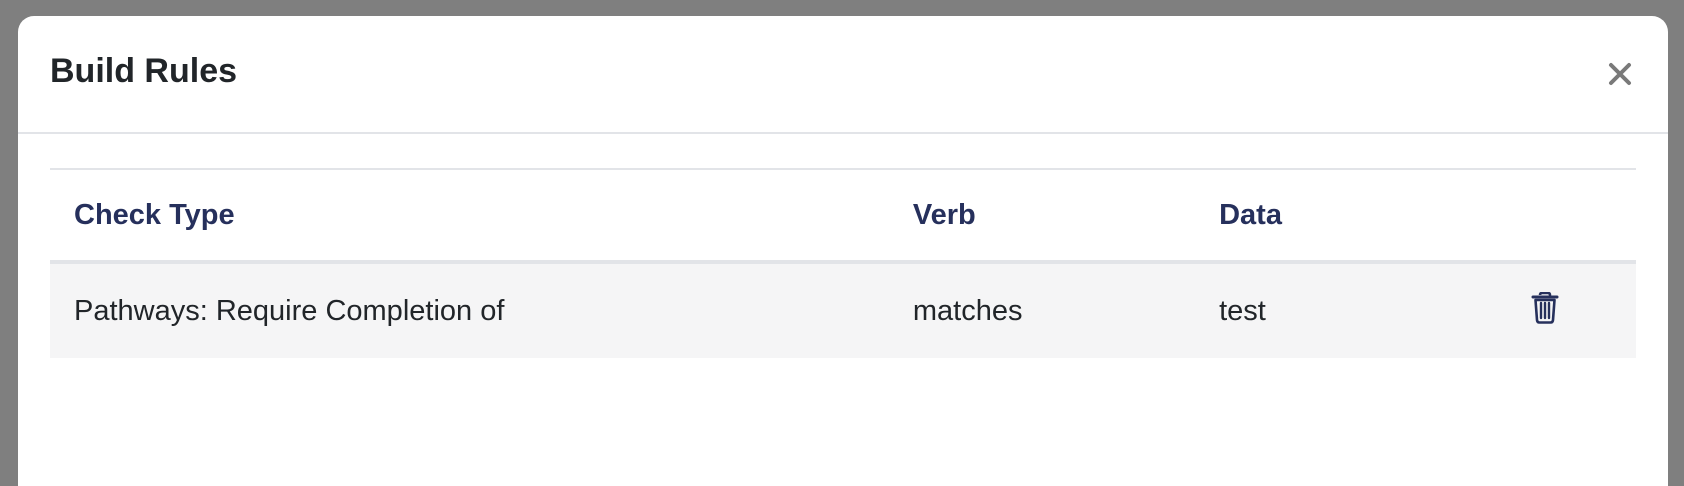  I want to click on cell-verb: matches, so click(1042, 310).